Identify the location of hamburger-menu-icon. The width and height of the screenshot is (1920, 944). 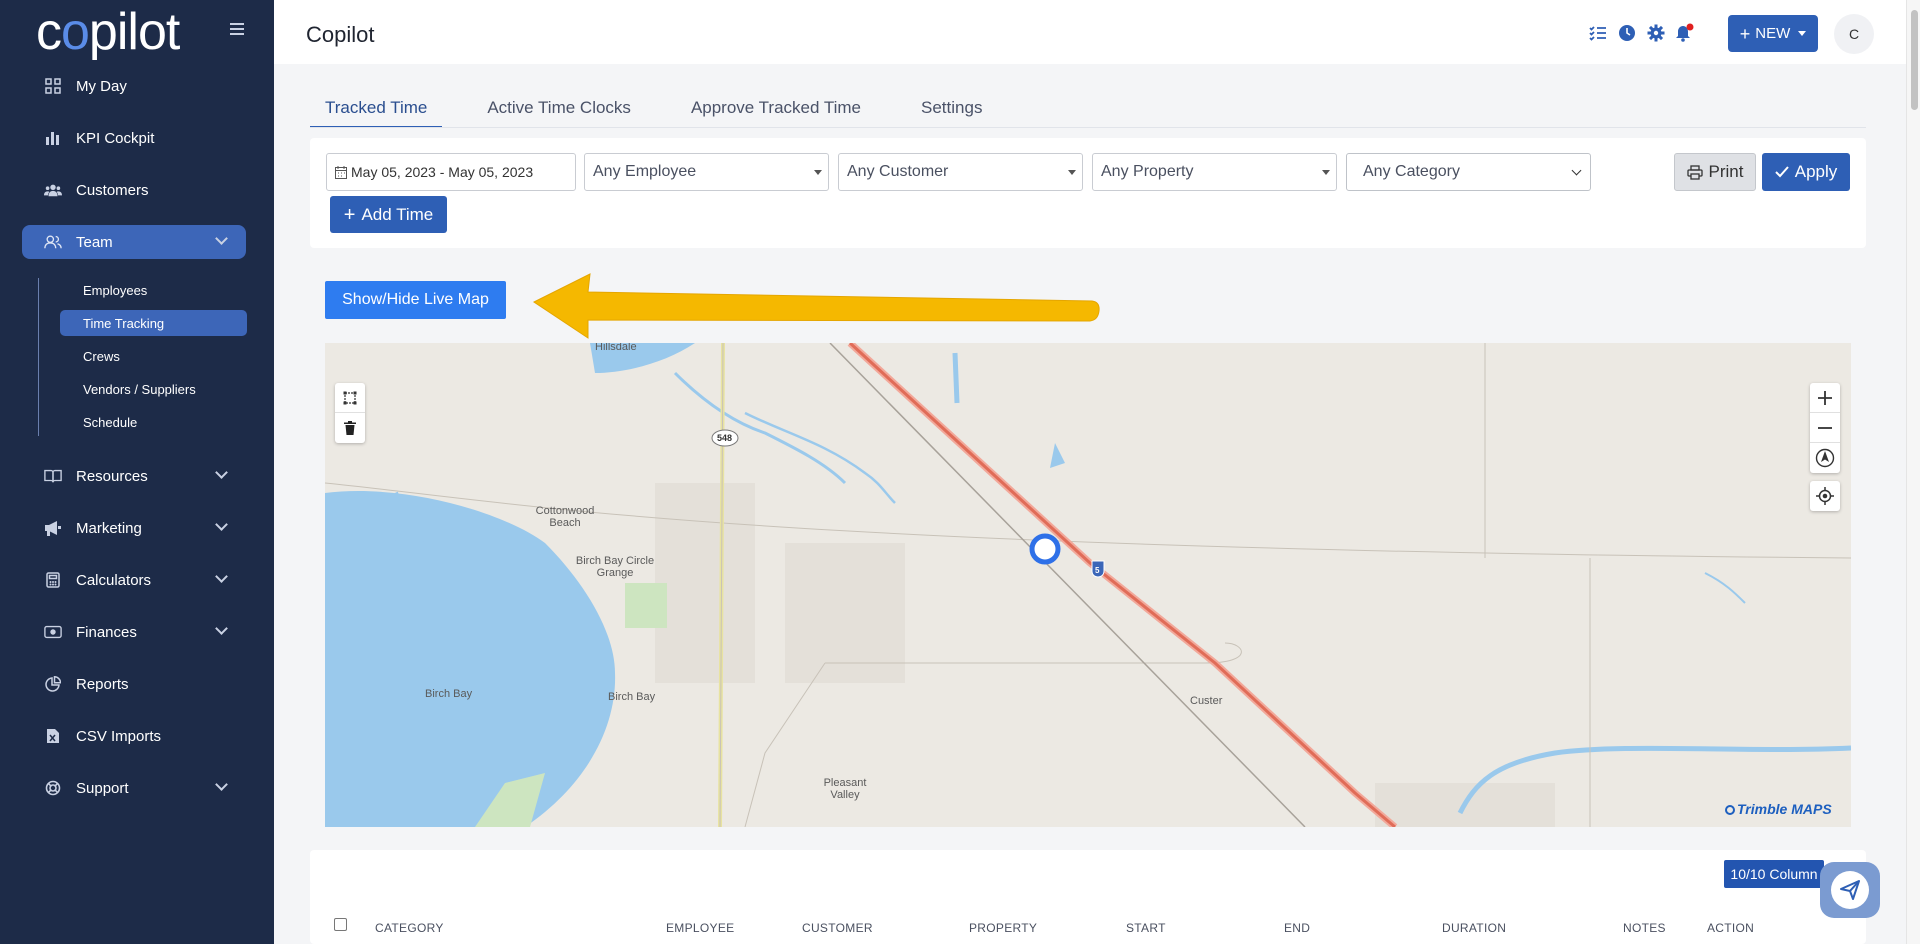
(237, 29).